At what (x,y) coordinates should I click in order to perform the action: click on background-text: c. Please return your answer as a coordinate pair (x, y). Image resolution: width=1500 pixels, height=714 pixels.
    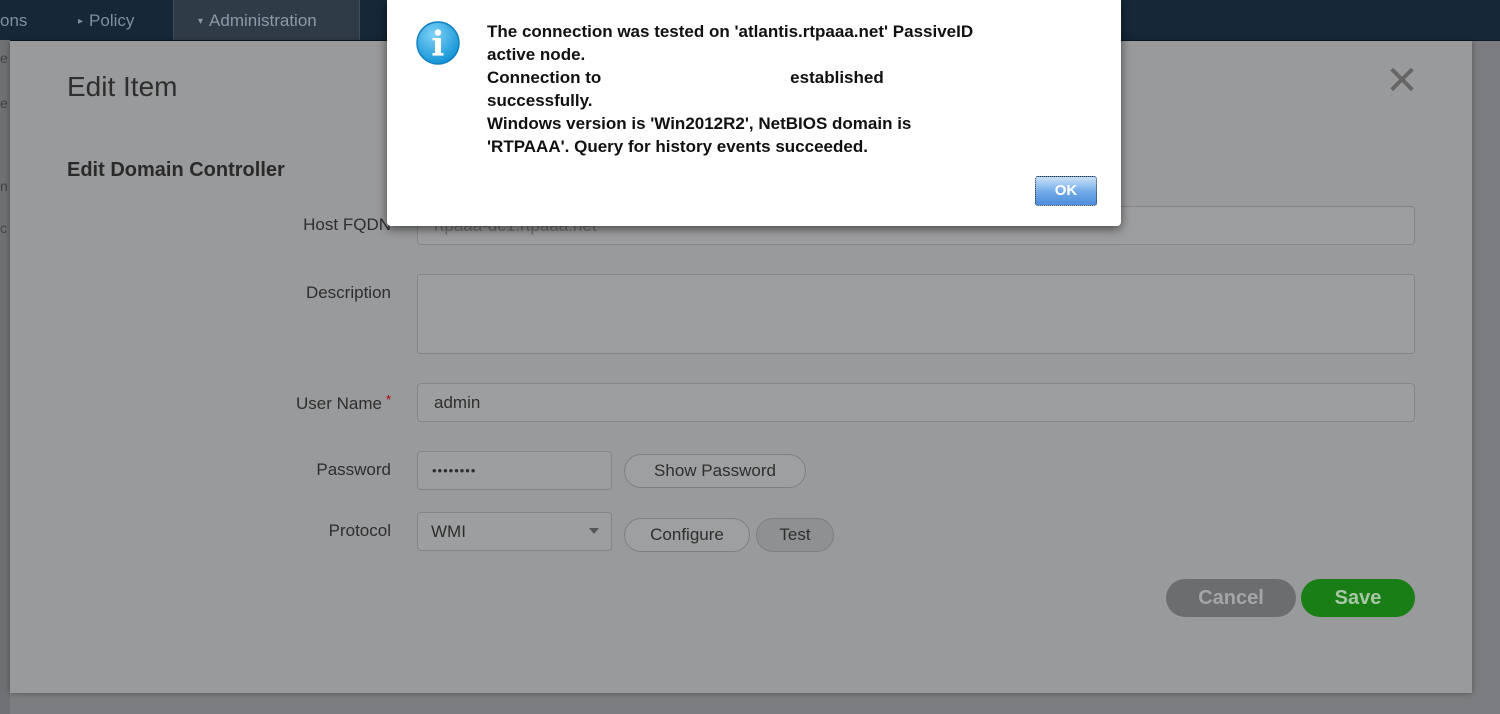
    Looking at the image, I should click on (3, 228).